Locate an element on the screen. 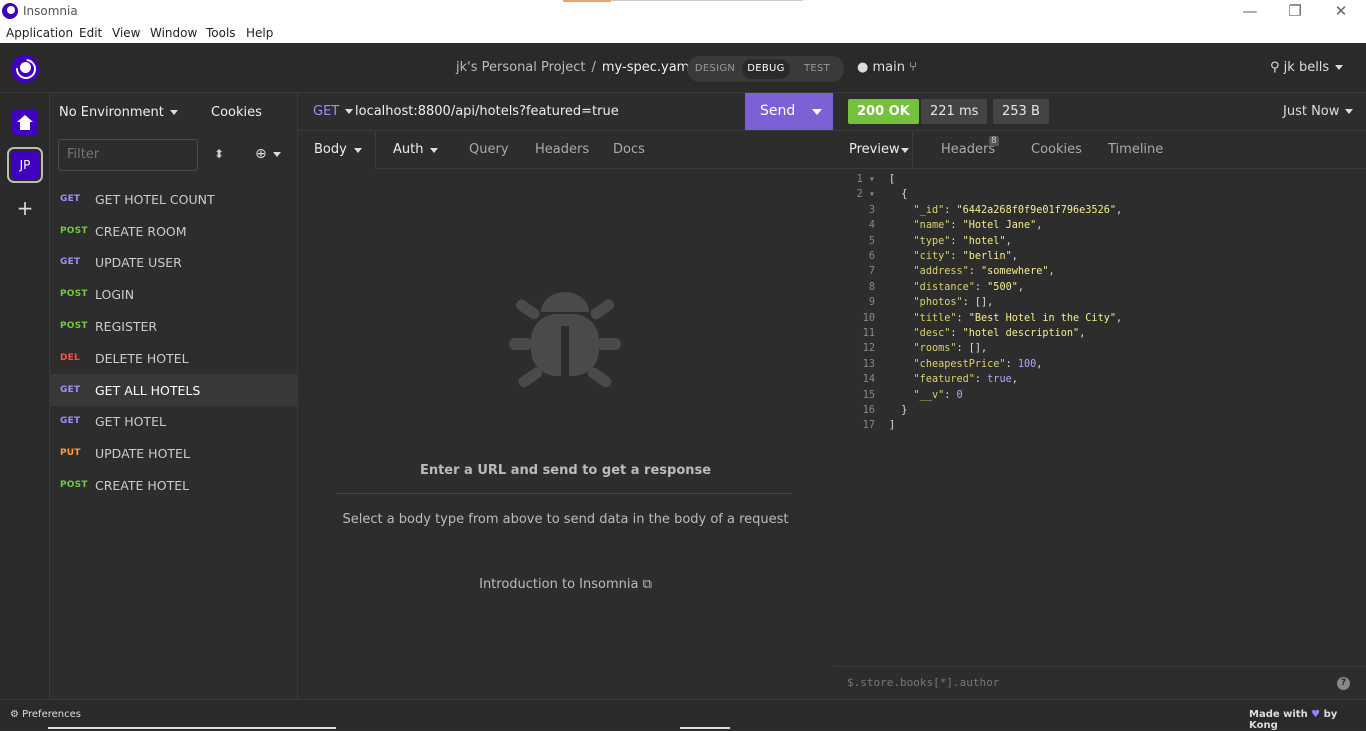 This screenshot has height=731, width=1366. mode-test-tab: TEST is located at coordinates (817, 69).